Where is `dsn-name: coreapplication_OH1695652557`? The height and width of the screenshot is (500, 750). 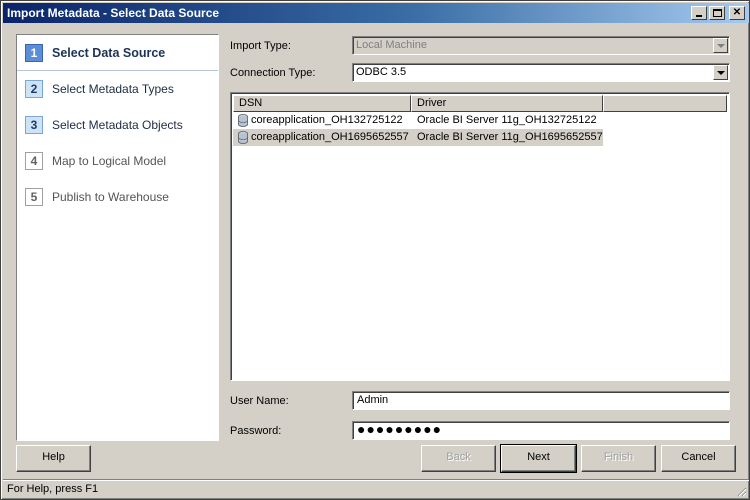
dsn-name: coreapplication_OH1695652557 is located at coordinates (330, 137).